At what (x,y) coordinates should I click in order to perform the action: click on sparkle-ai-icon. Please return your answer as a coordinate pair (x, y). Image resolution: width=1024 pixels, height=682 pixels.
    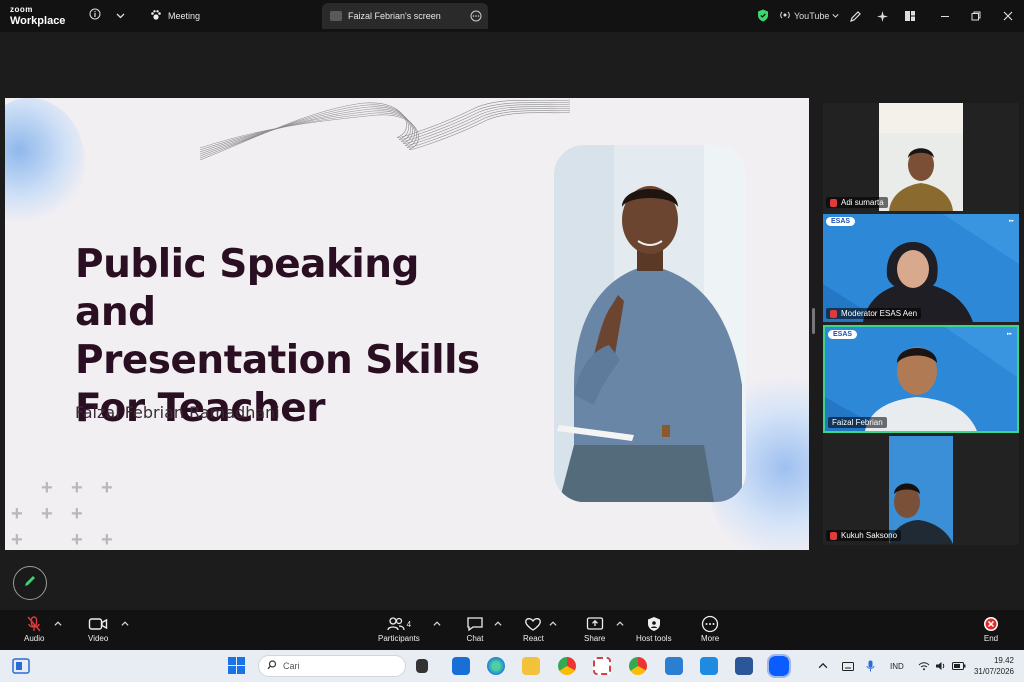
    Looking at the image, I should click on (882, 16).